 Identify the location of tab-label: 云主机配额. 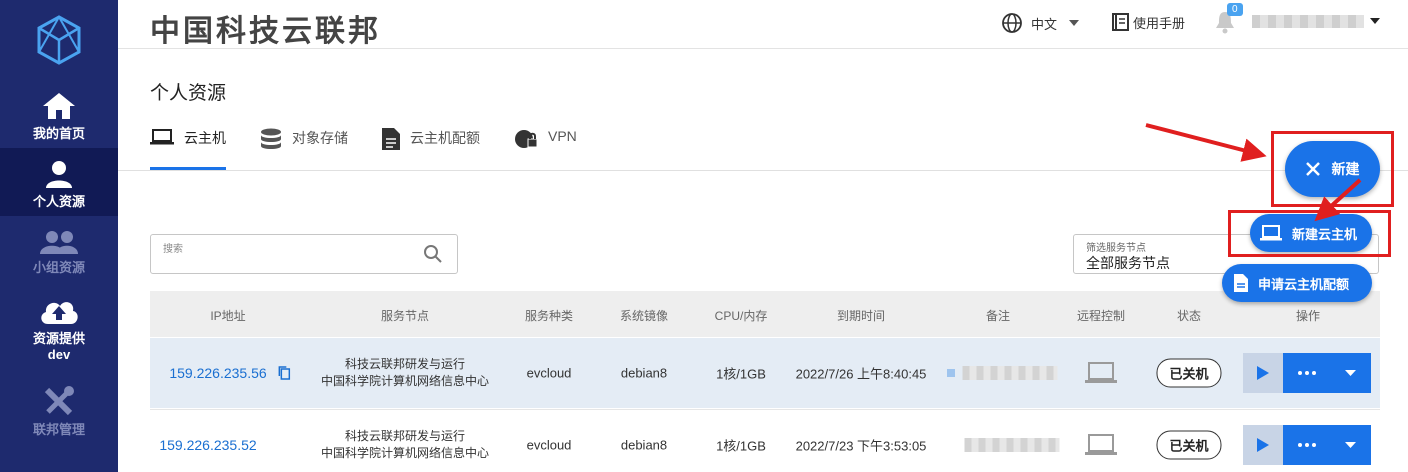
(445, 138).